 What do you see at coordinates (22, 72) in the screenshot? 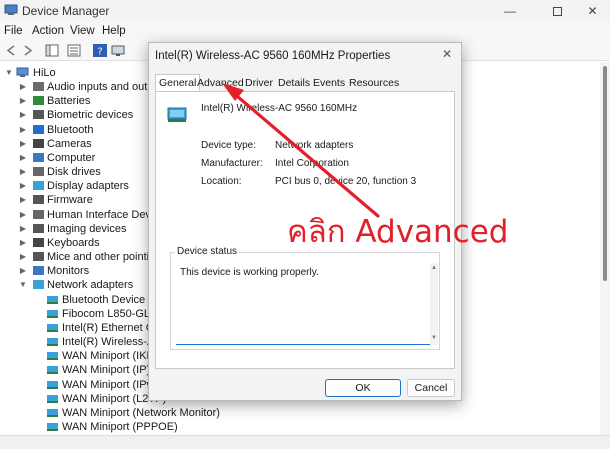
I see `computer-icon` at bounding box center [22, 72].